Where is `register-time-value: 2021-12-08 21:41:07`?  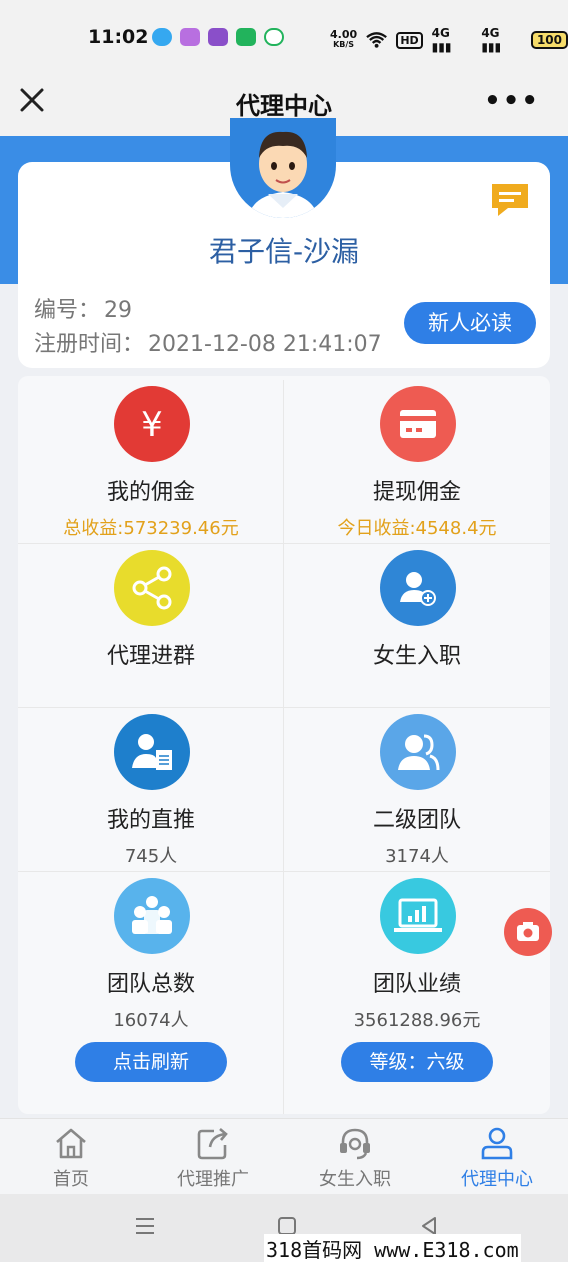
register-time-value: 2021-12-08 21:41:07 is located at coordinates (265, 344).